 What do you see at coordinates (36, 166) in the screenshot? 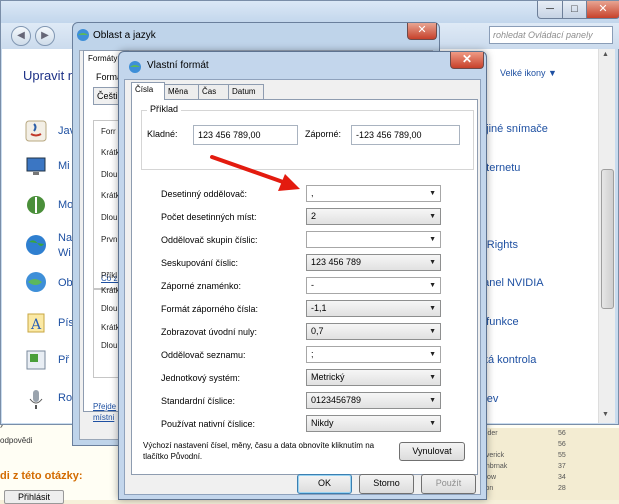
I see `display-icon` at bounding box center [36, 166].